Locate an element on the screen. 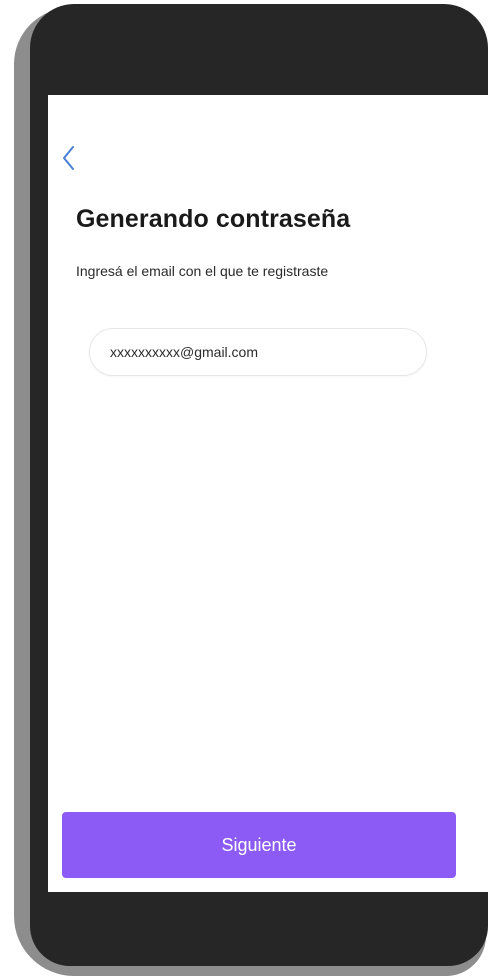 This screenshot has width=488, height=976. next-button: Siguiente is located at coordinates (259, 845).